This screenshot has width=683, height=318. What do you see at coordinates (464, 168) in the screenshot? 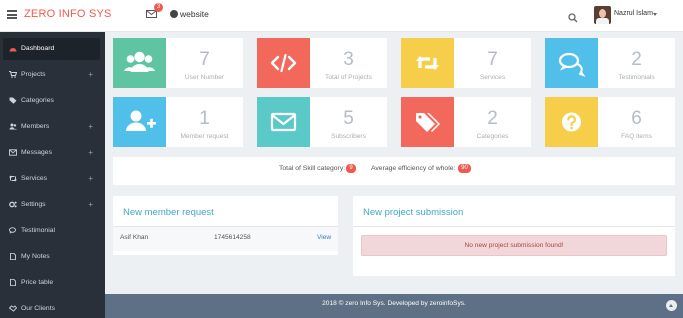
I see `efficiency-badge: 90` at bounding box center [464, 168].